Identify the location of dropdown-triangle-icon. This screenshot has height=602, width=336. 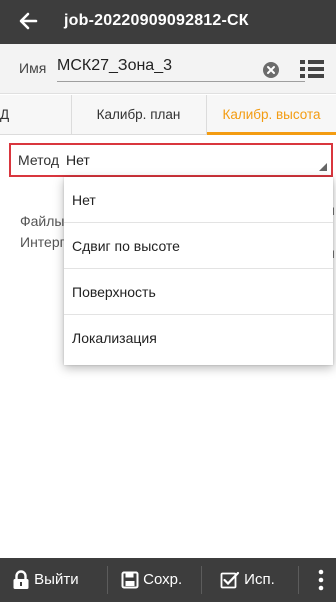
(323, 167).